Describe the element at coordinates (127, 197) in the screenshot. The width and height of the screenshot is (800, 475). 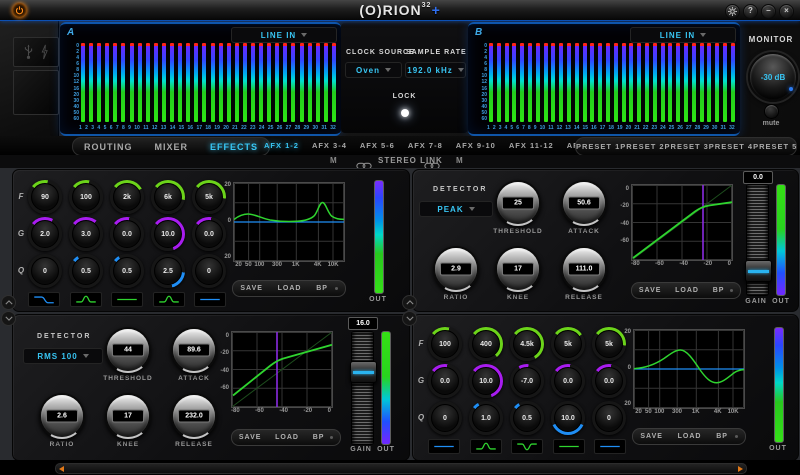
I see `eq-knob: 2k` at that location.